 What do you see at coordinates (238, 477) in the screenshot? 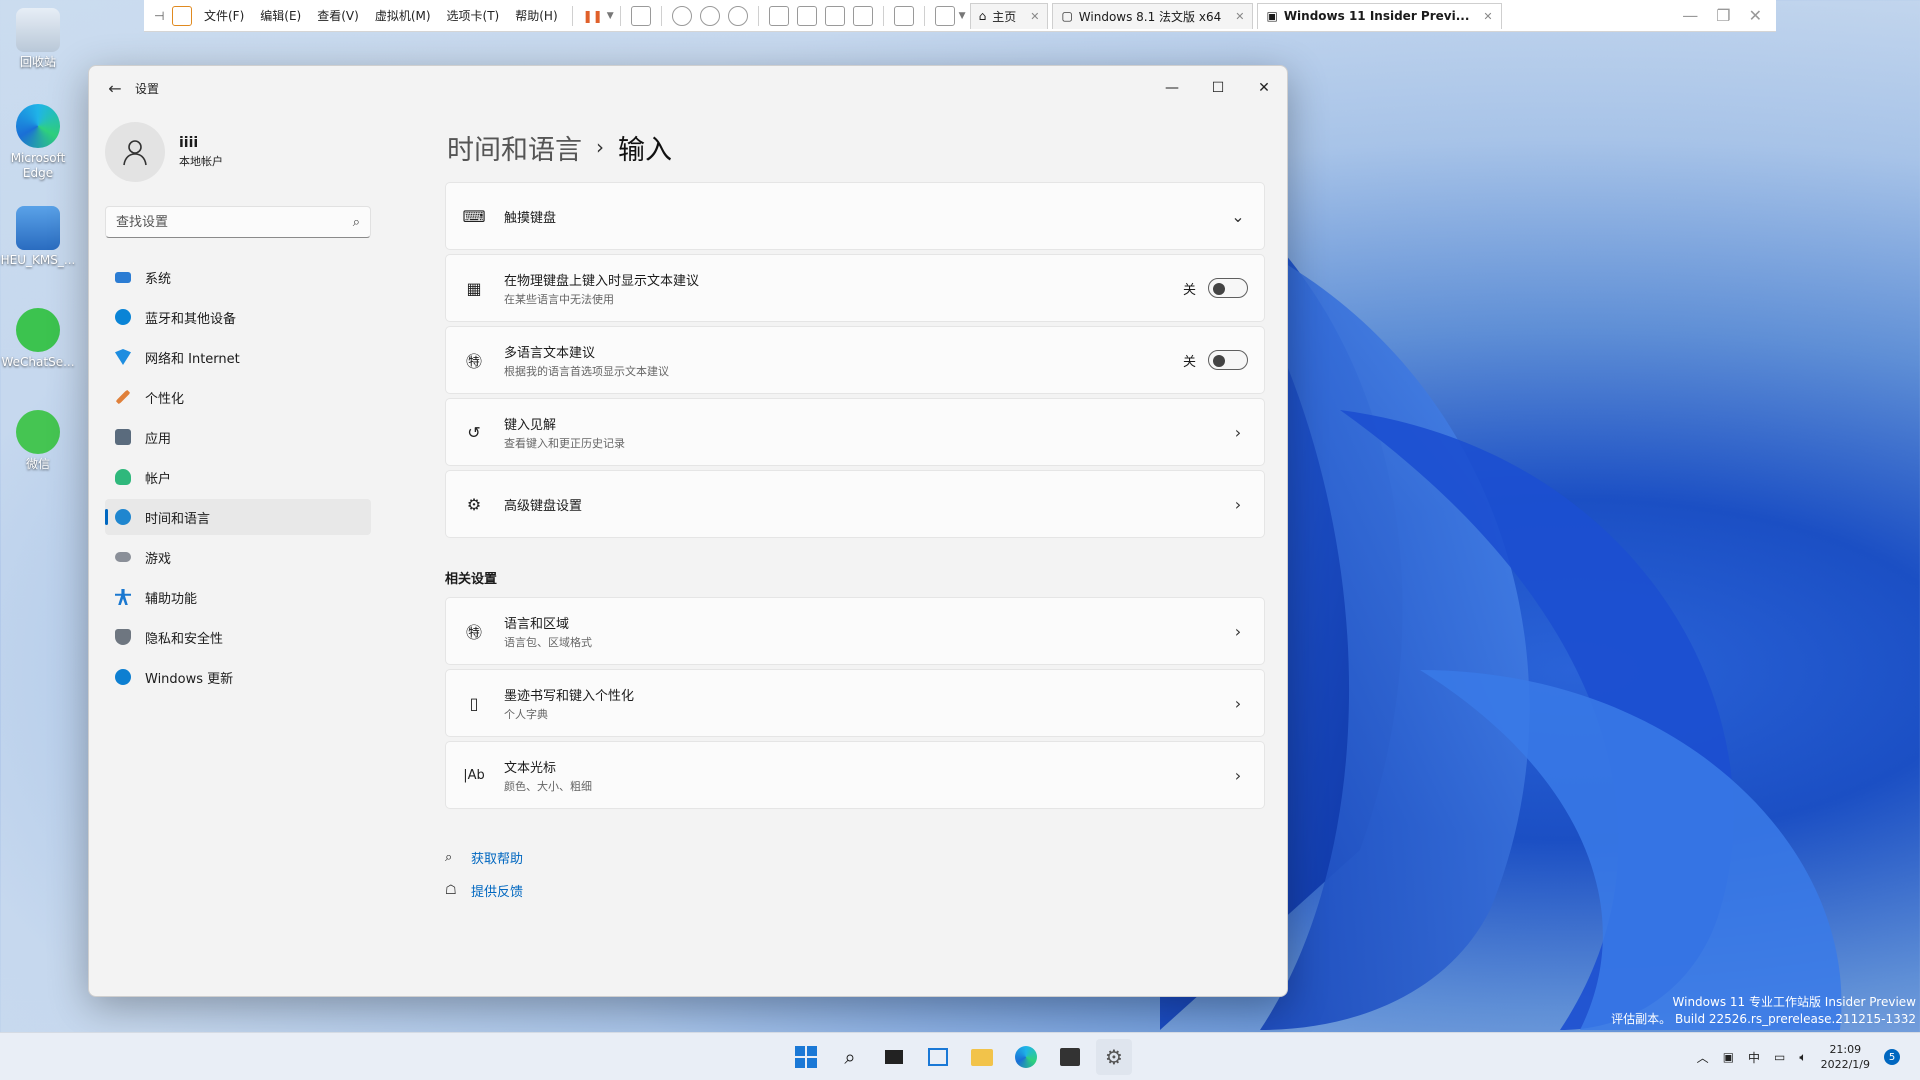
I see `sidebar-item-accounts: 帐户` at bounding box center [238, 477].